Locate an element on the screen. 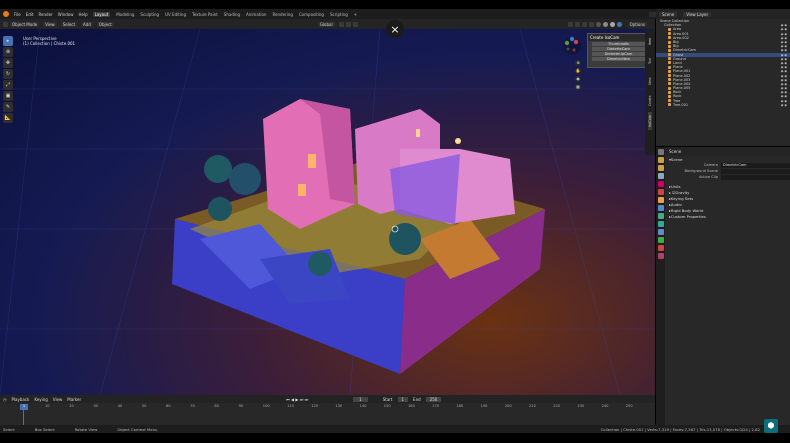  data-properties-icon is located at coordinates (660, 240).